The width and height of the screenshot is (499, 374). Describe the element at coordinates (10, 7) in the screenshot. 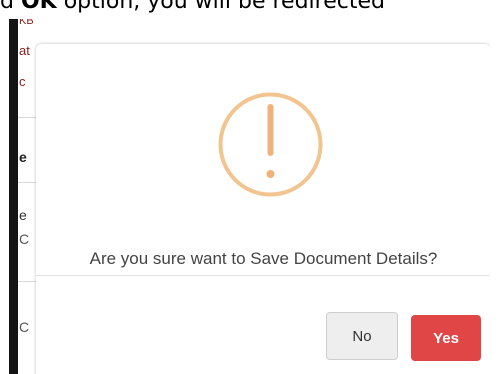

I see `caption-prefix: d` at that location.